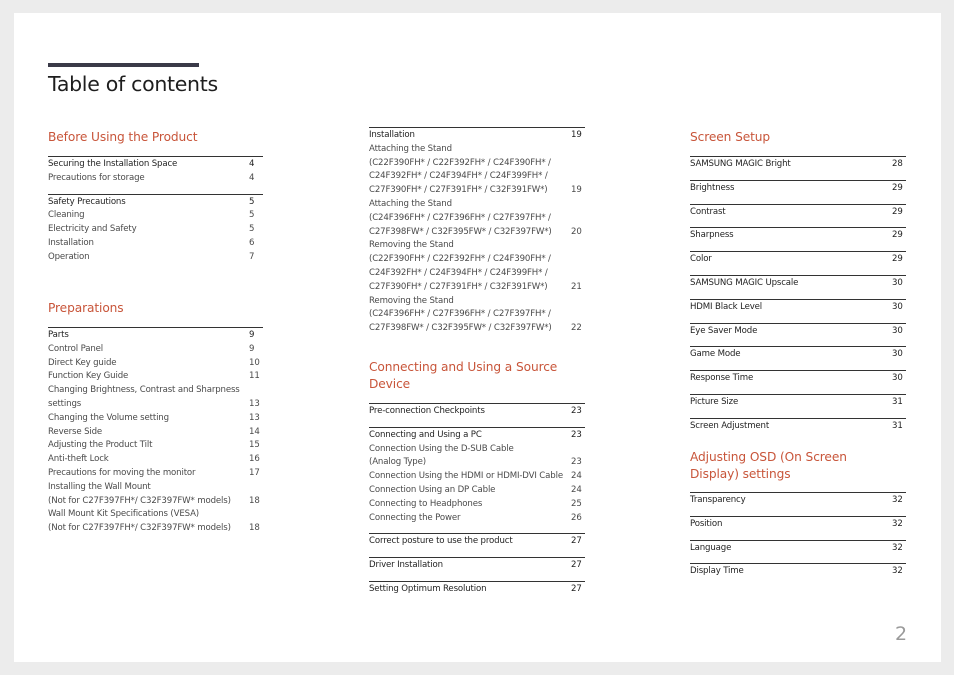 The height and width of the screenshot is (675, 954). What do you see at coordinates (415, 517) in the screenshot?
I see `toc-entry-label: Connecting the Power` at bounding box center [415, 517].